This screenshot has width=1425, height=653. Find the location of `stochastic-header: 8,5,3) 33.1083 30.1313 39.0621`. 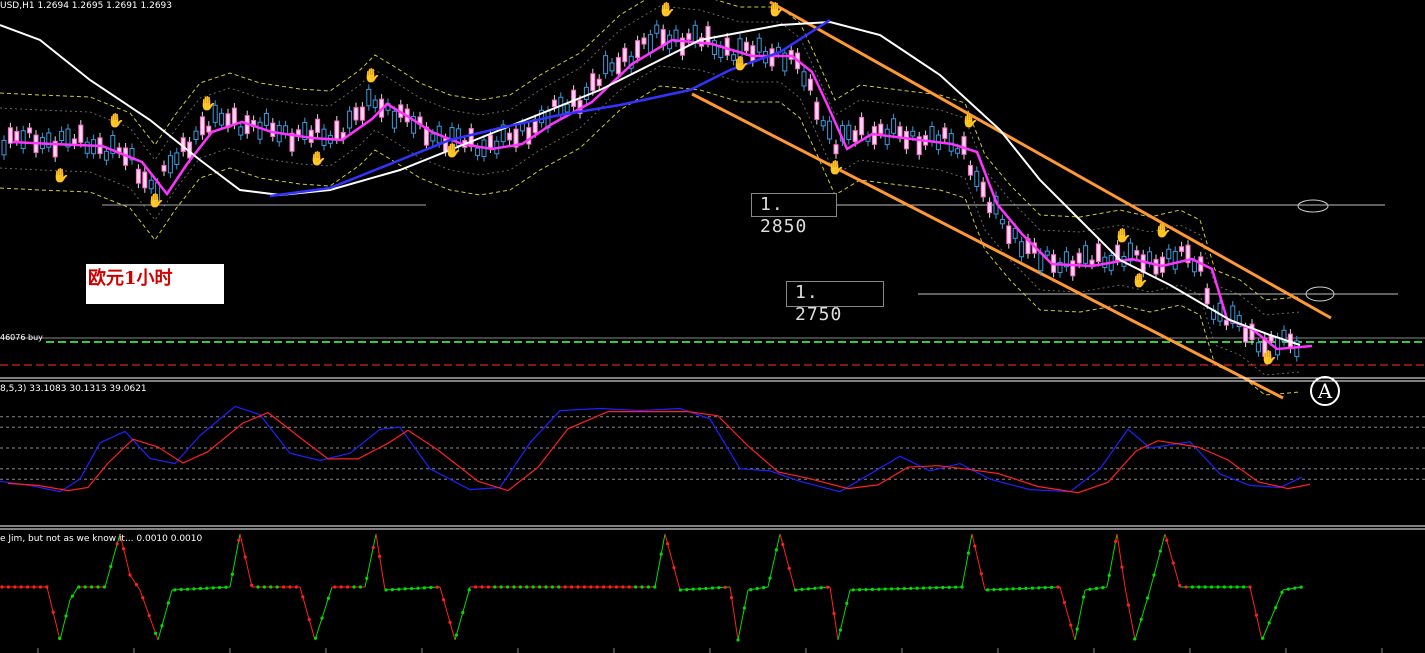

stochastic-header: 8,5,3) 33.1083 30.1313 39.0621 is located at coordinates (73, 389).